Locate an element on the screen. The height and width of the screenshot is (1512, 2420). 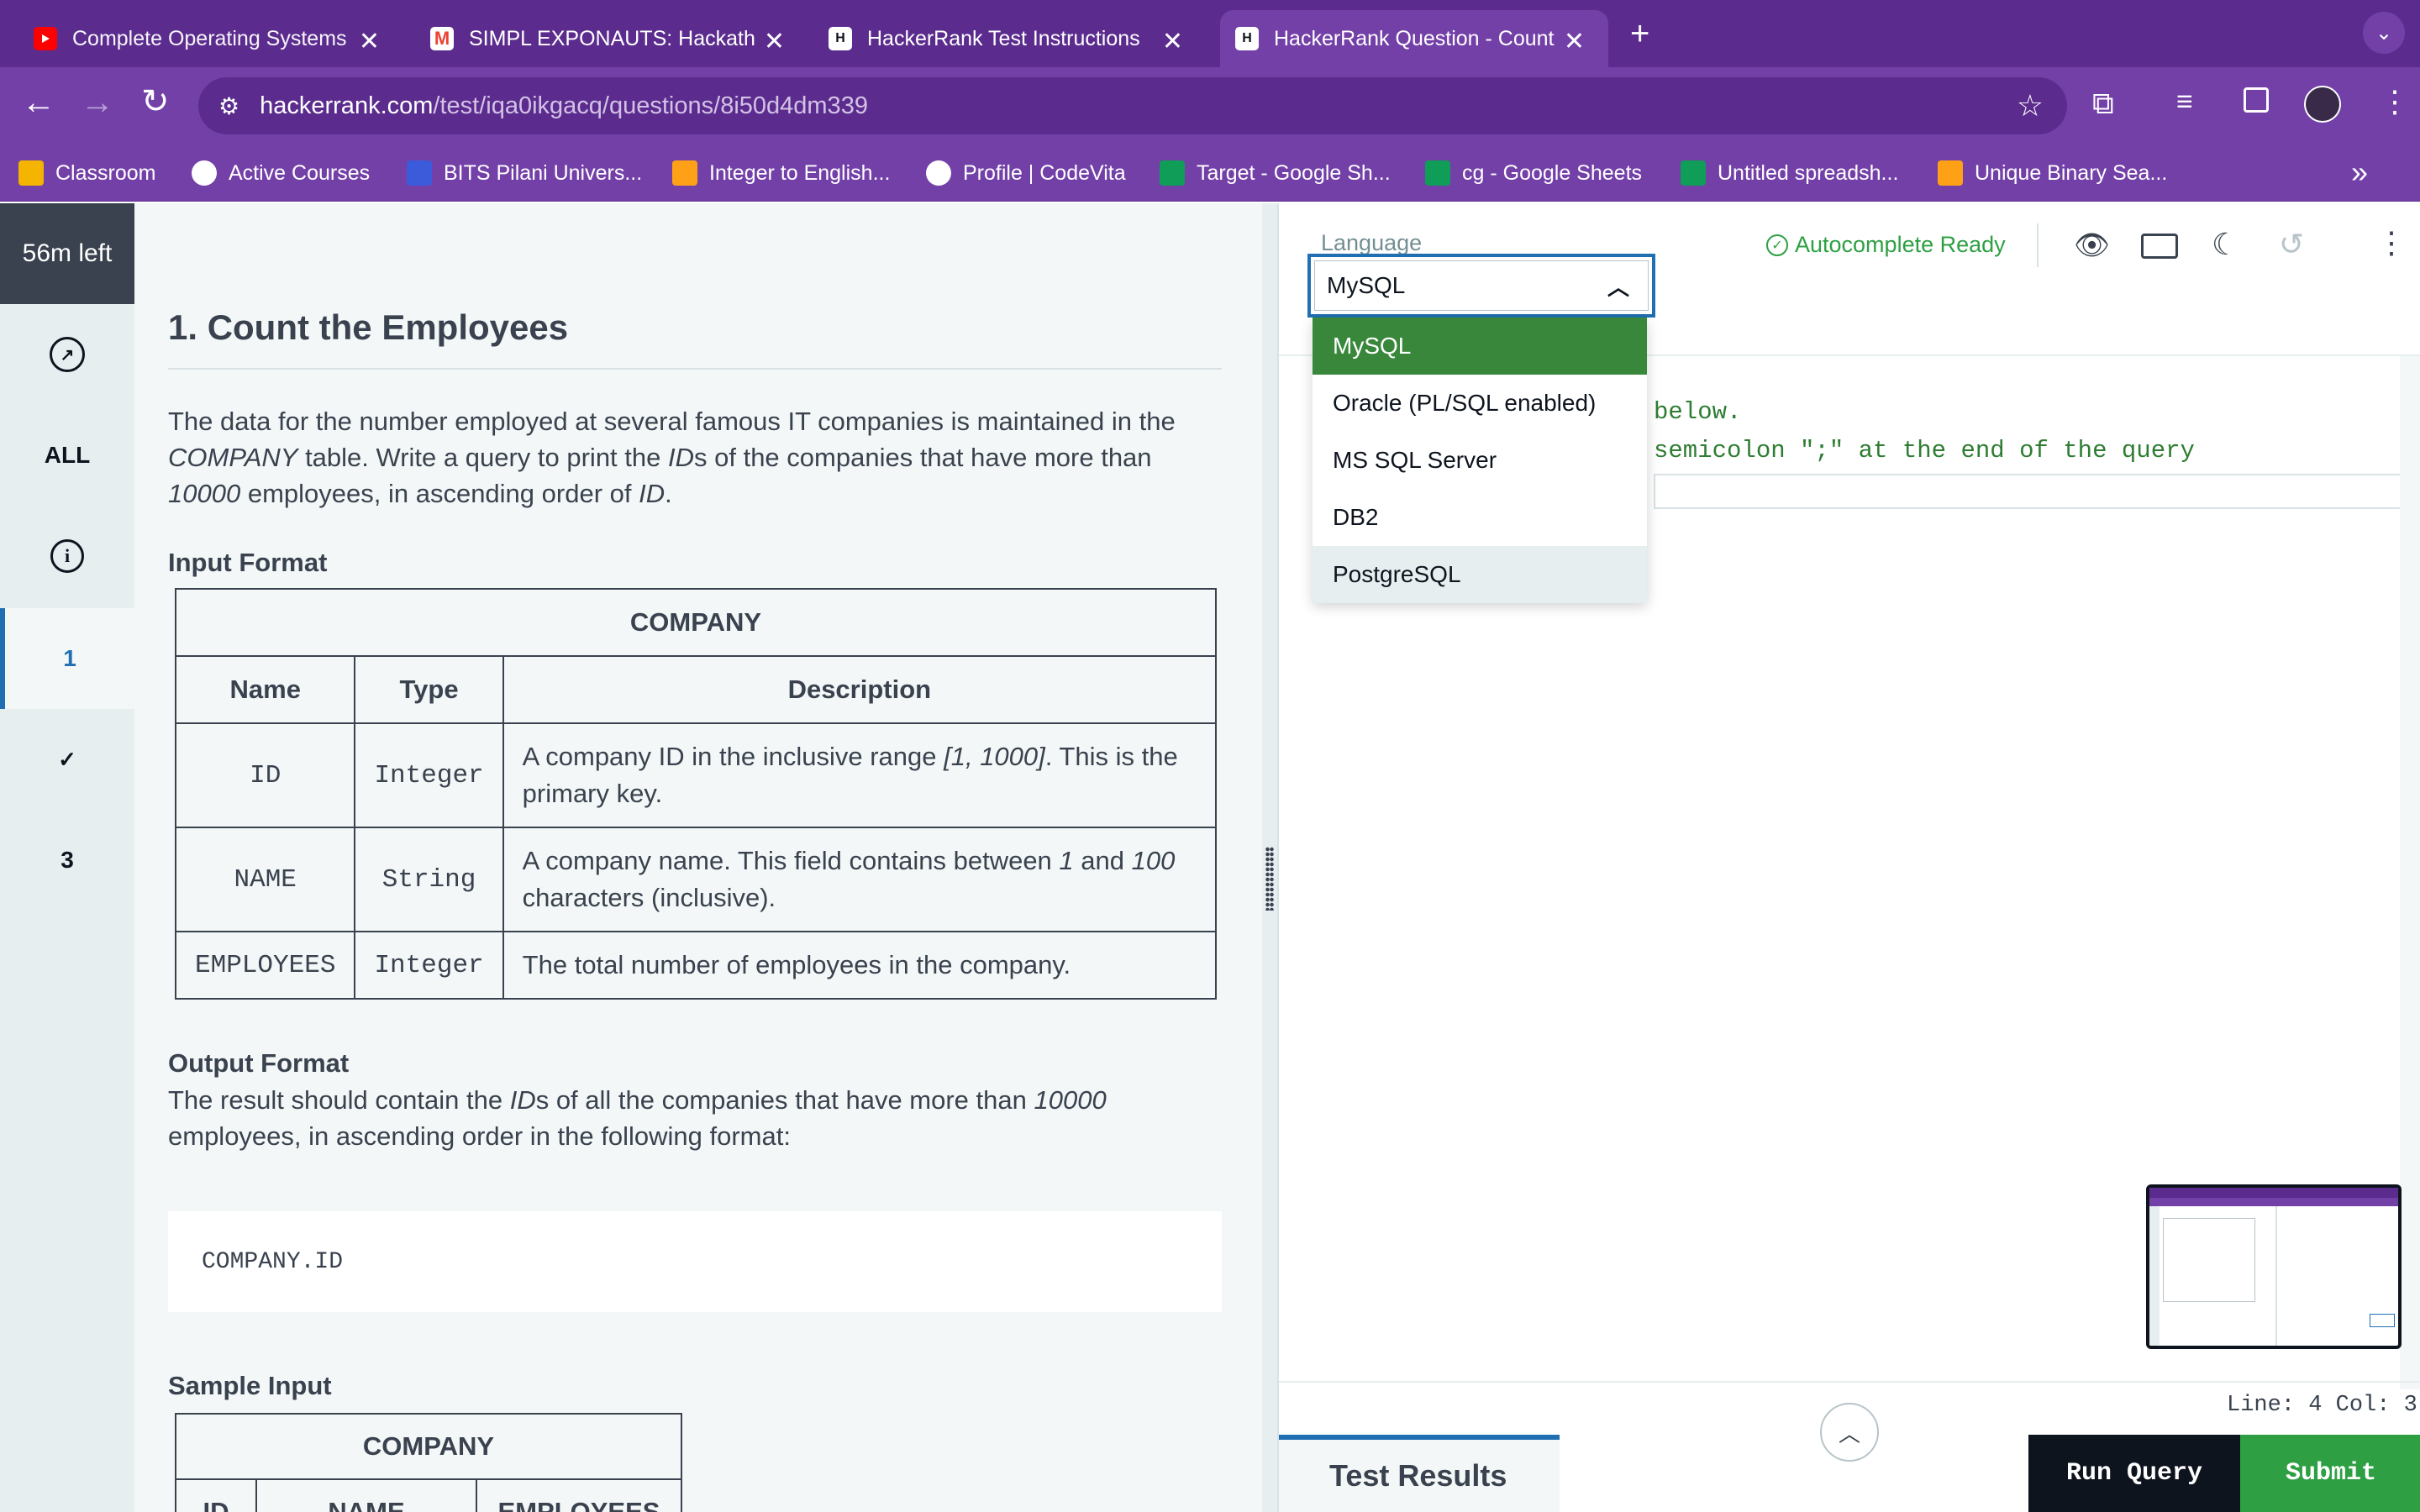
side-panel-icon is located at coordinates (2256, 100).